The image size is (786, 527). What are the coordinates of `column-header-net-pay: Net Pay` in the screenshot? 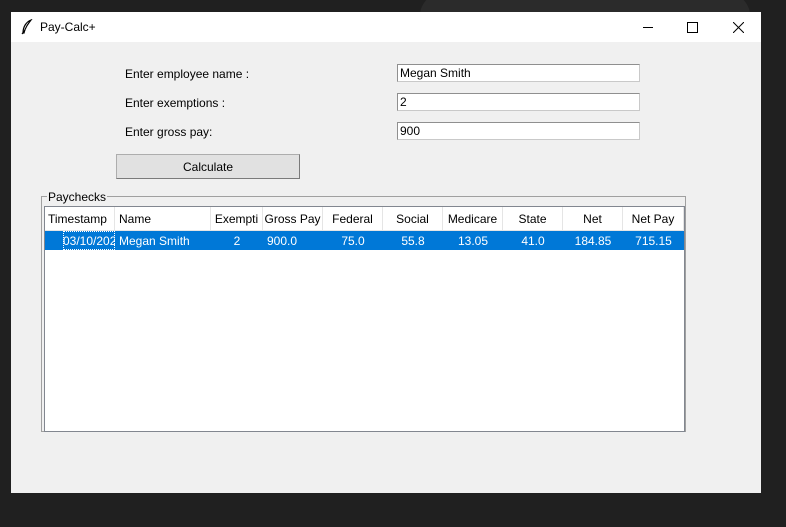 It's located at (653, 219).